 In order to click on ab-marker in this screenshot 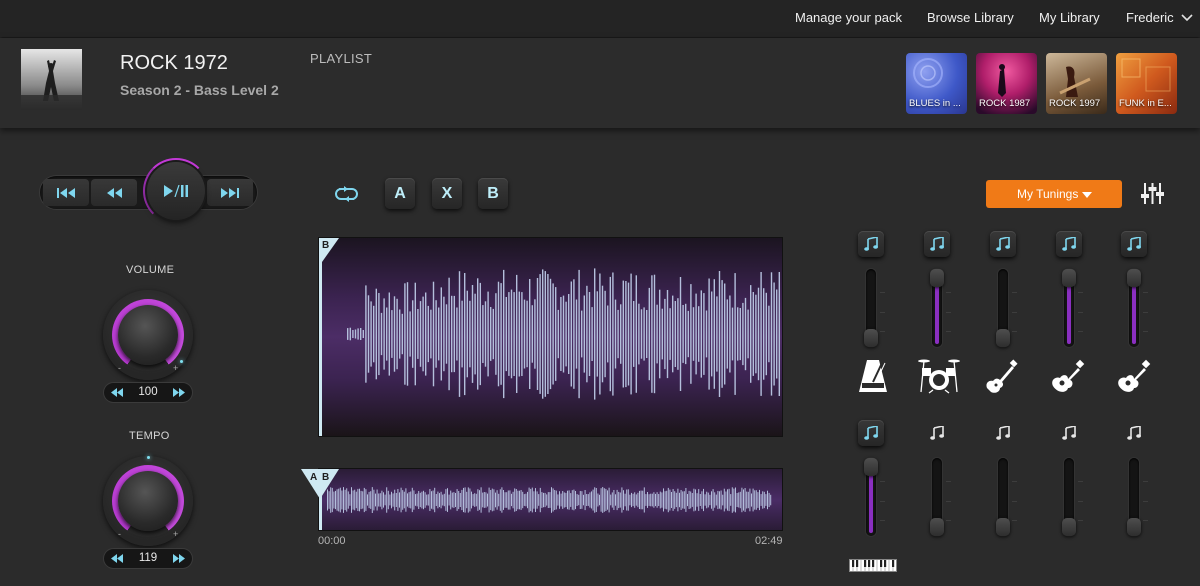, I will do `click(320, 485)`.